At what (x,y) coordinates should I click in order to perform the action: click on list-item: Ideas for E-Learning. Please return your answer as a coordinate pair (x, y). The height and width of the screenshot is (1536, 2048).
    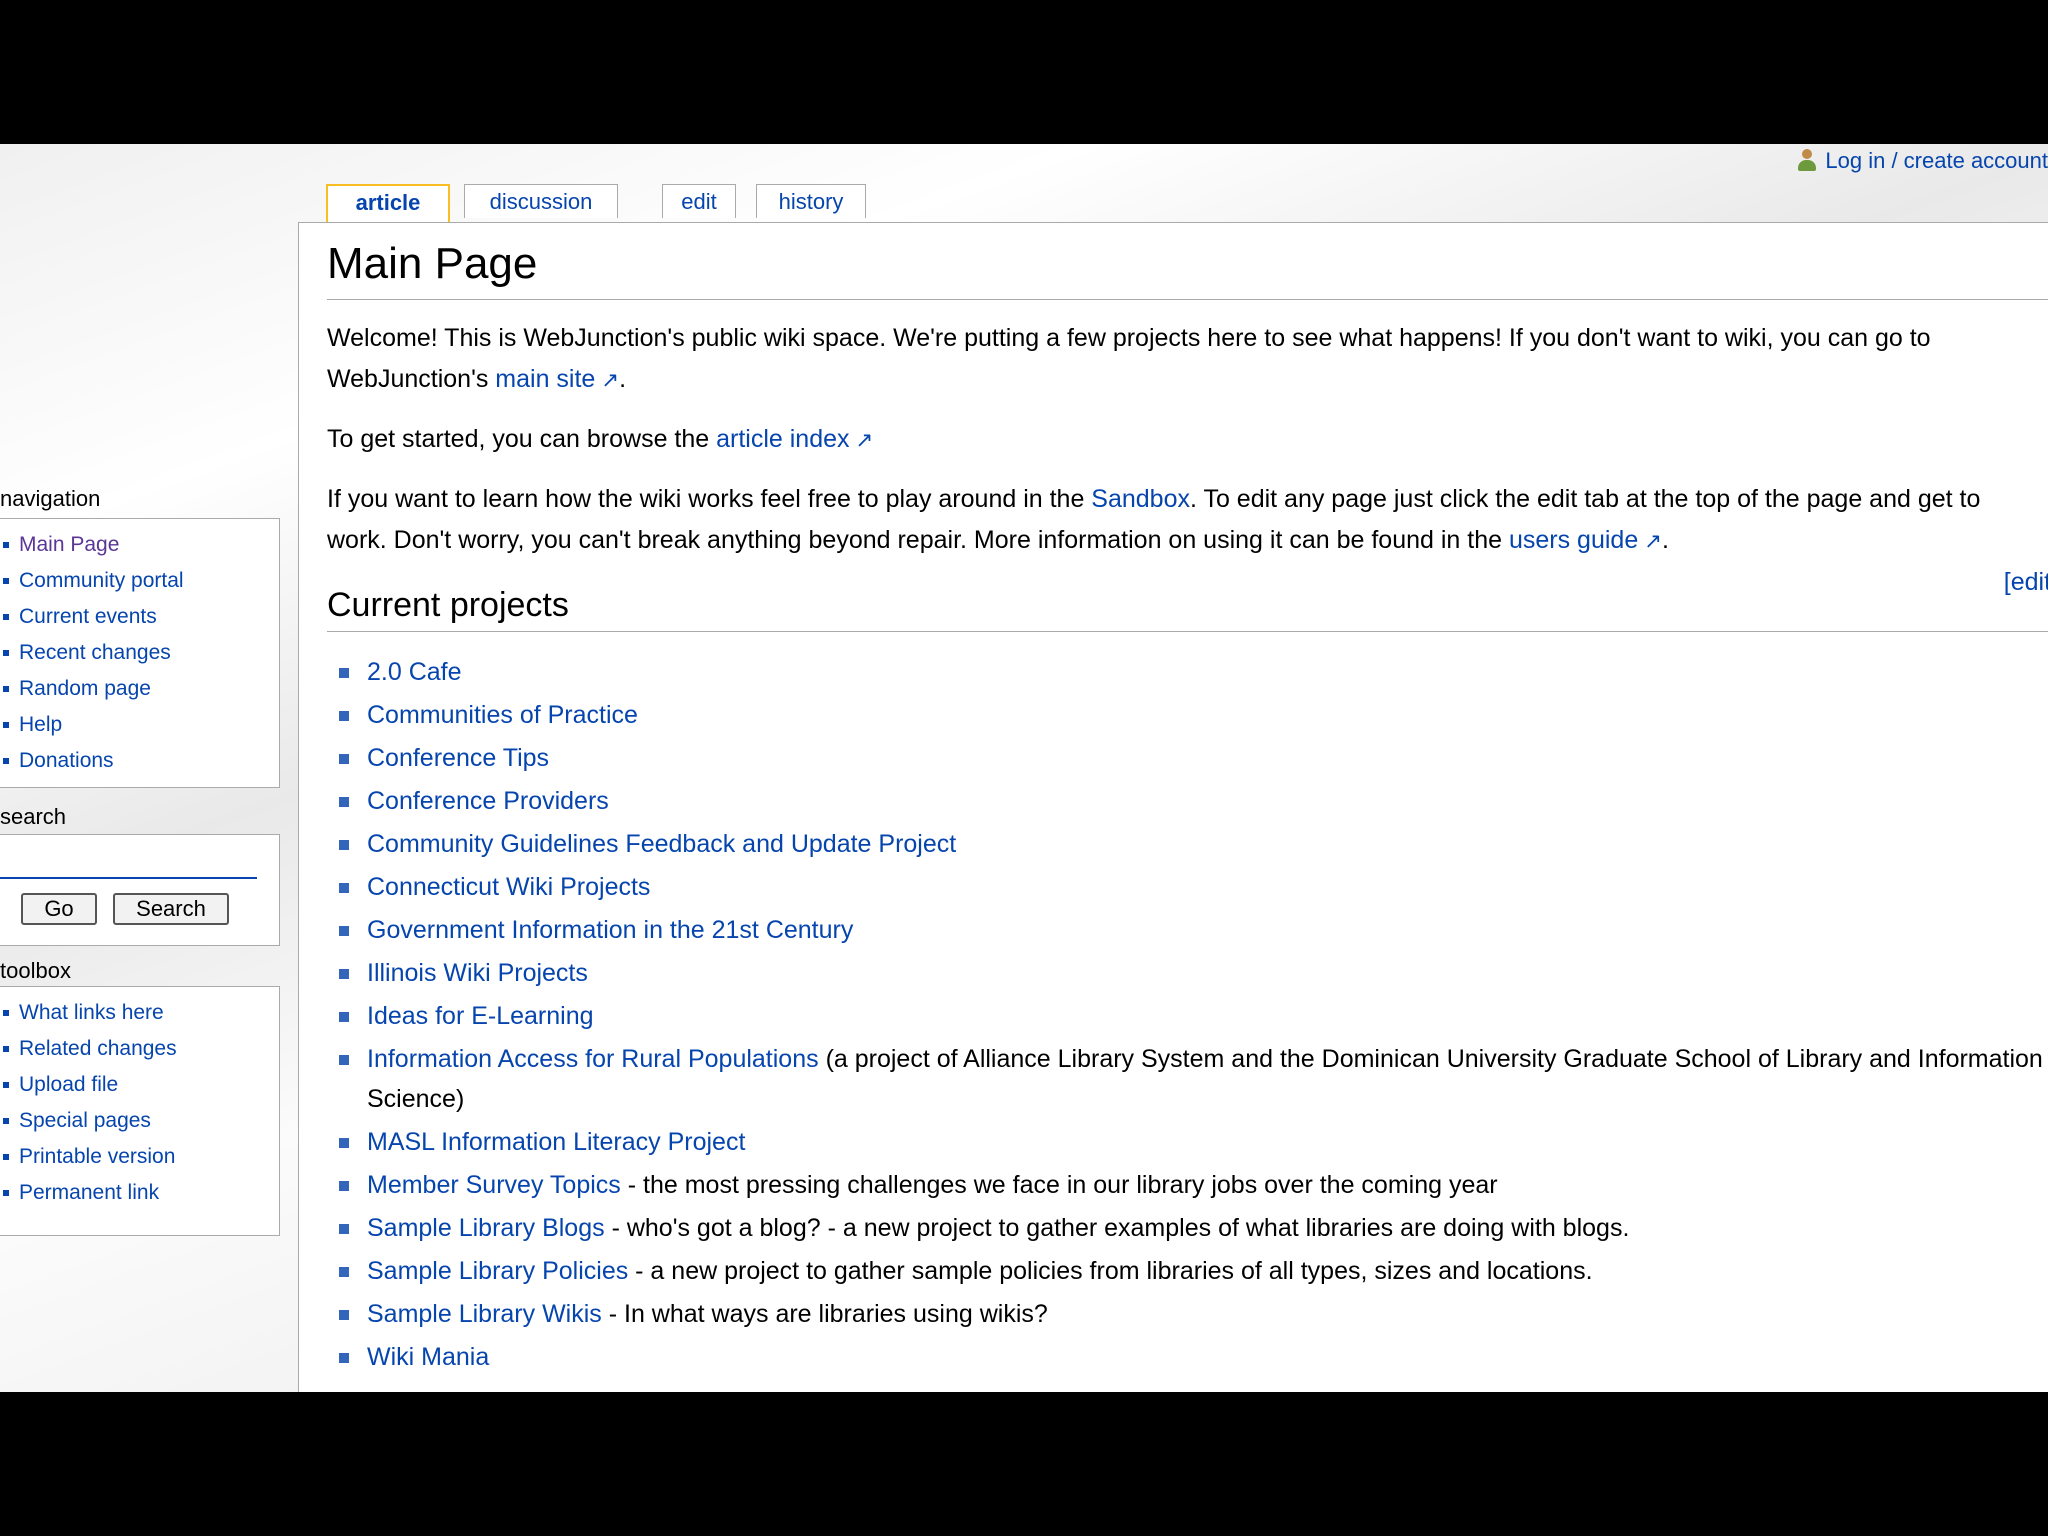
    Looking at the image, I should click on (1193, 1016).